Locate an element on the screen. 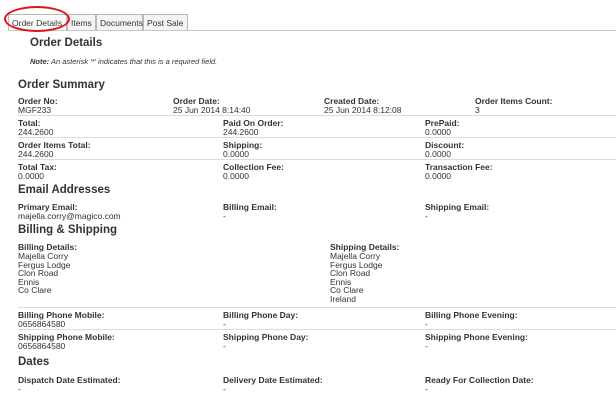  field-dispatch-date-estimated: Dispatch Date Estimated: - is located at coordinates (69, 384).